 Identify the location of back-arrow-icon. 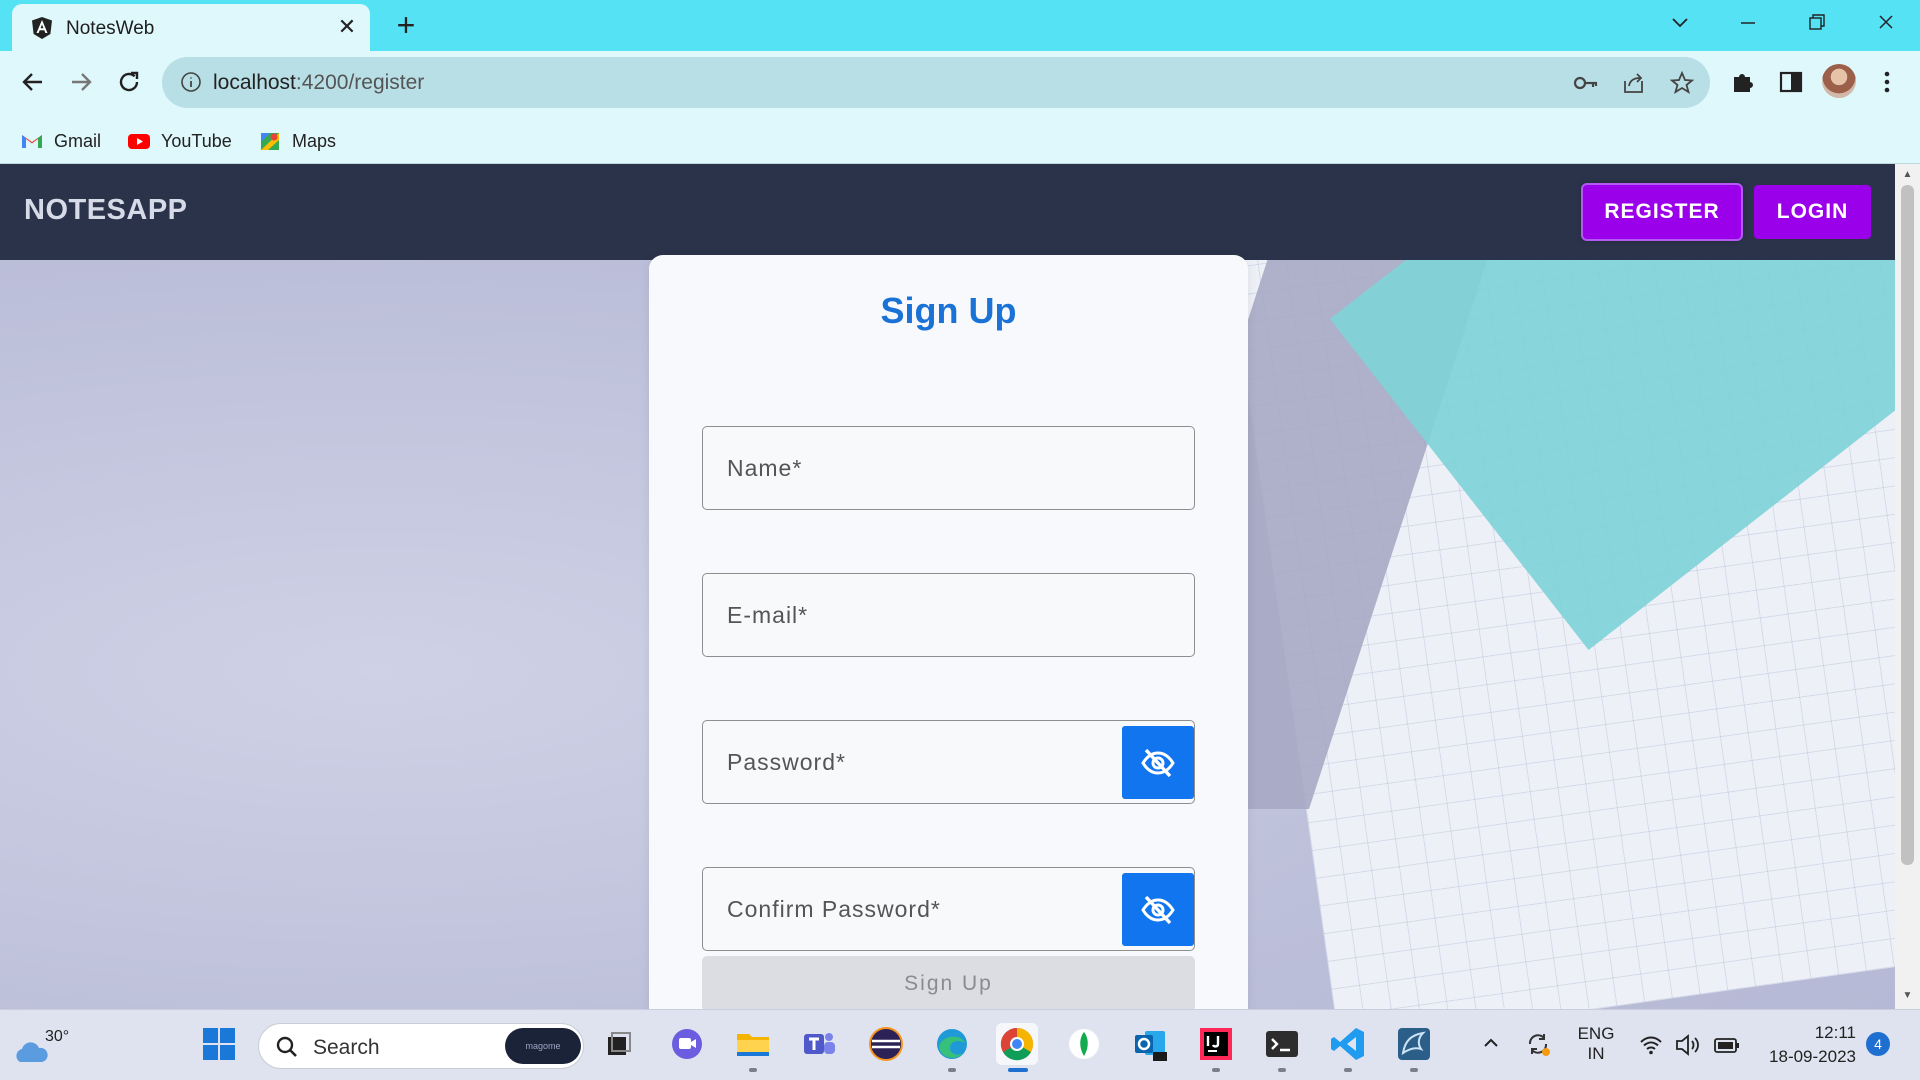
(33, 82).